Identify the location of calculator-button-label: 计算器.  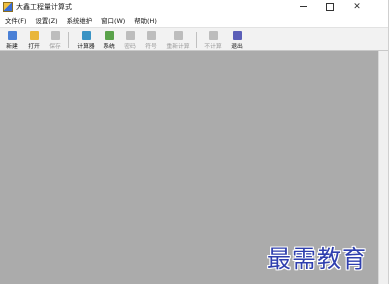
(86, 47).